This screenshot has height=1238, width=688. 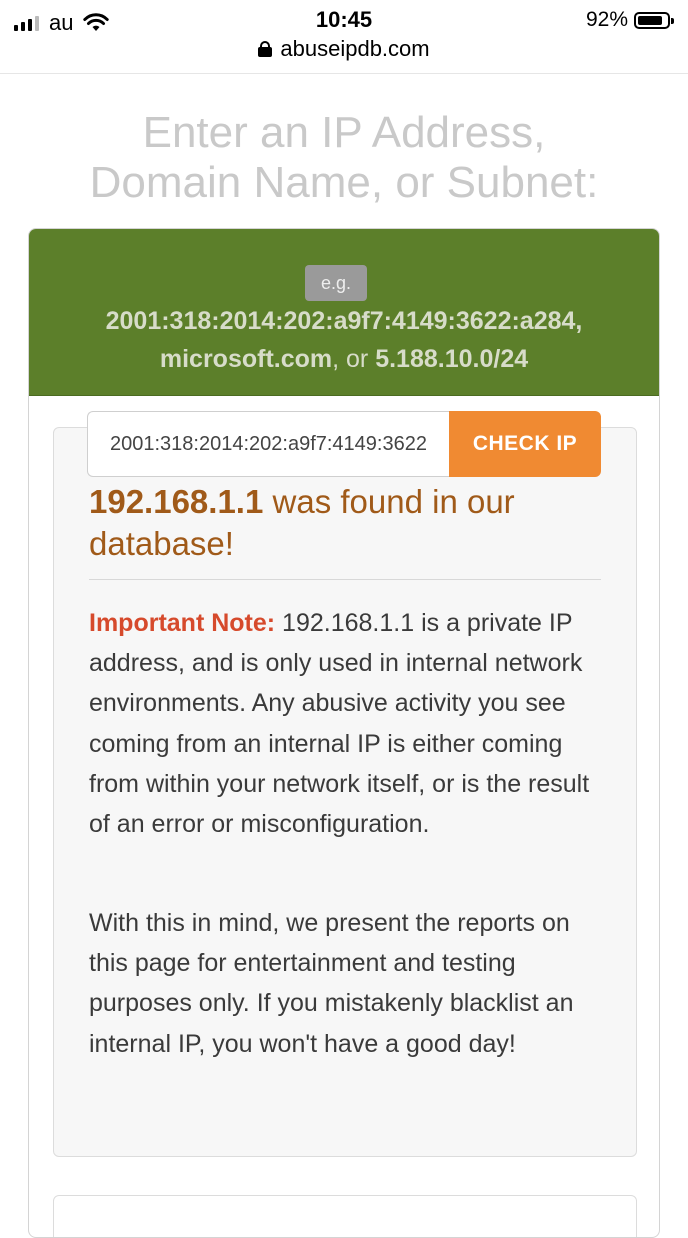 What do you see at coordinates (344, 132) in the screenshot?
I see `heading-line-1: Enter an IP Address,` at bounding box center [344, 132].